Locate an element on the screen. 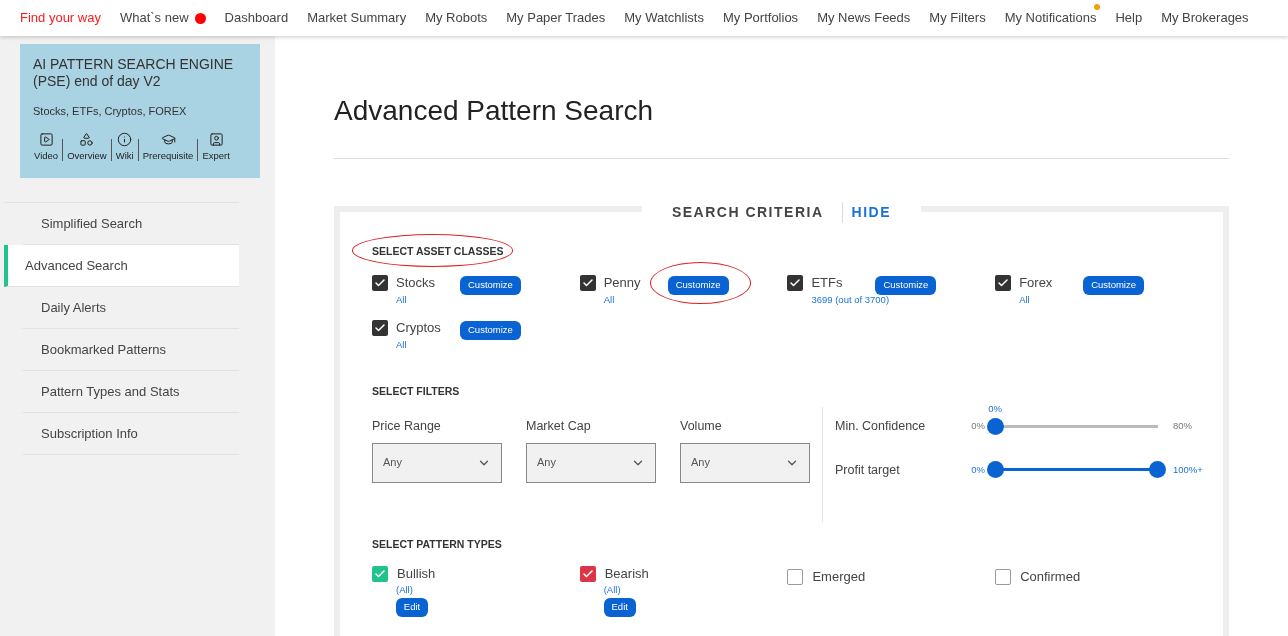  hide-link: HIDE is located at coordinates (866, 212).